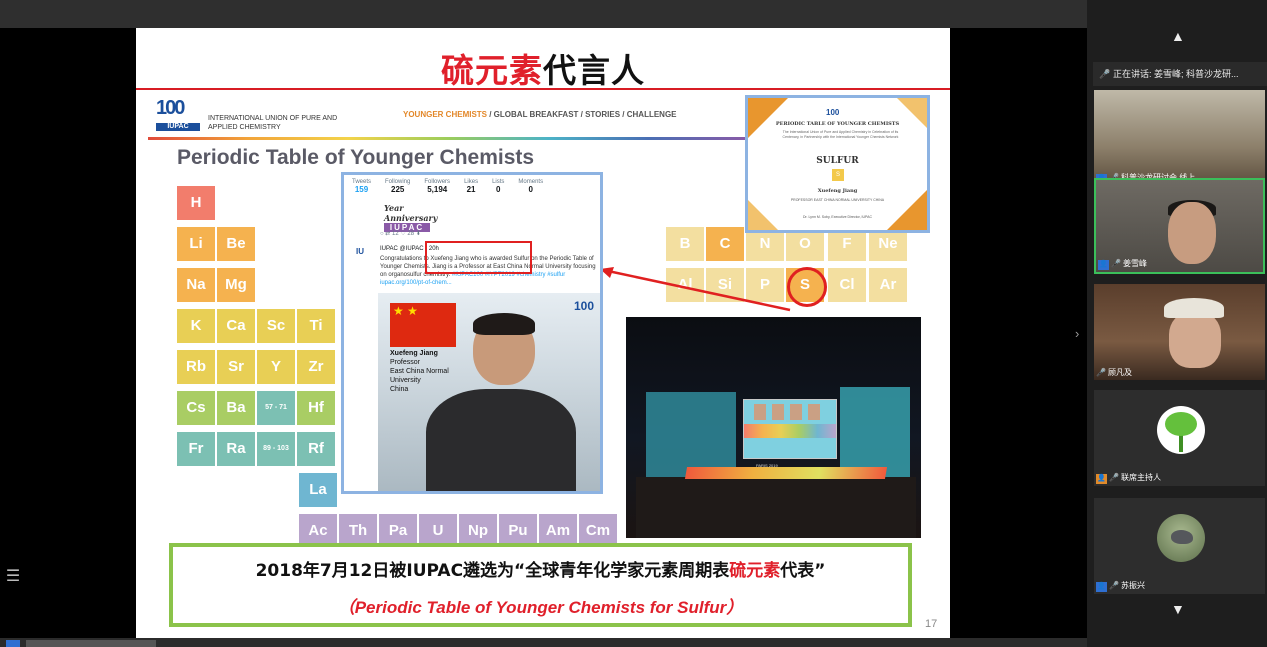  I want to click on element-cell-zr: Zr, so click(316, 367).